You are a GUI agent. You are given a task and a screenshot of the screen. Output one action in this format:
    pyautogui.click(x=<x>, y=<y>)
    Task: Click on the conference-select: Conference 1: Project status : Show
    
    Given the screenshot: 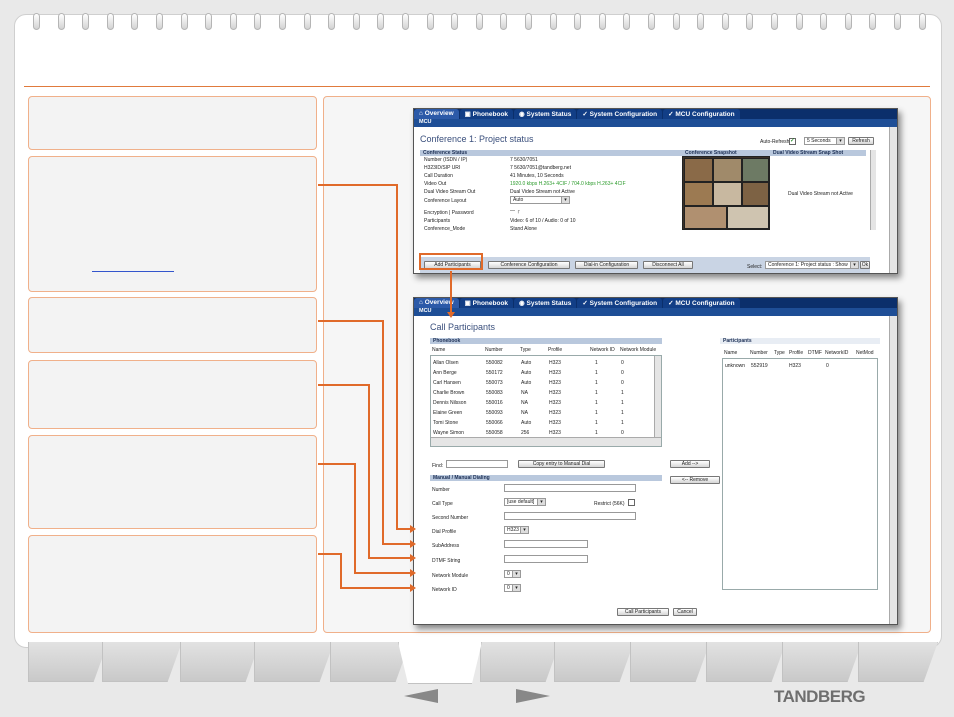 What is the action you would take?
    pyautogui.click(x=812, y=265)
    